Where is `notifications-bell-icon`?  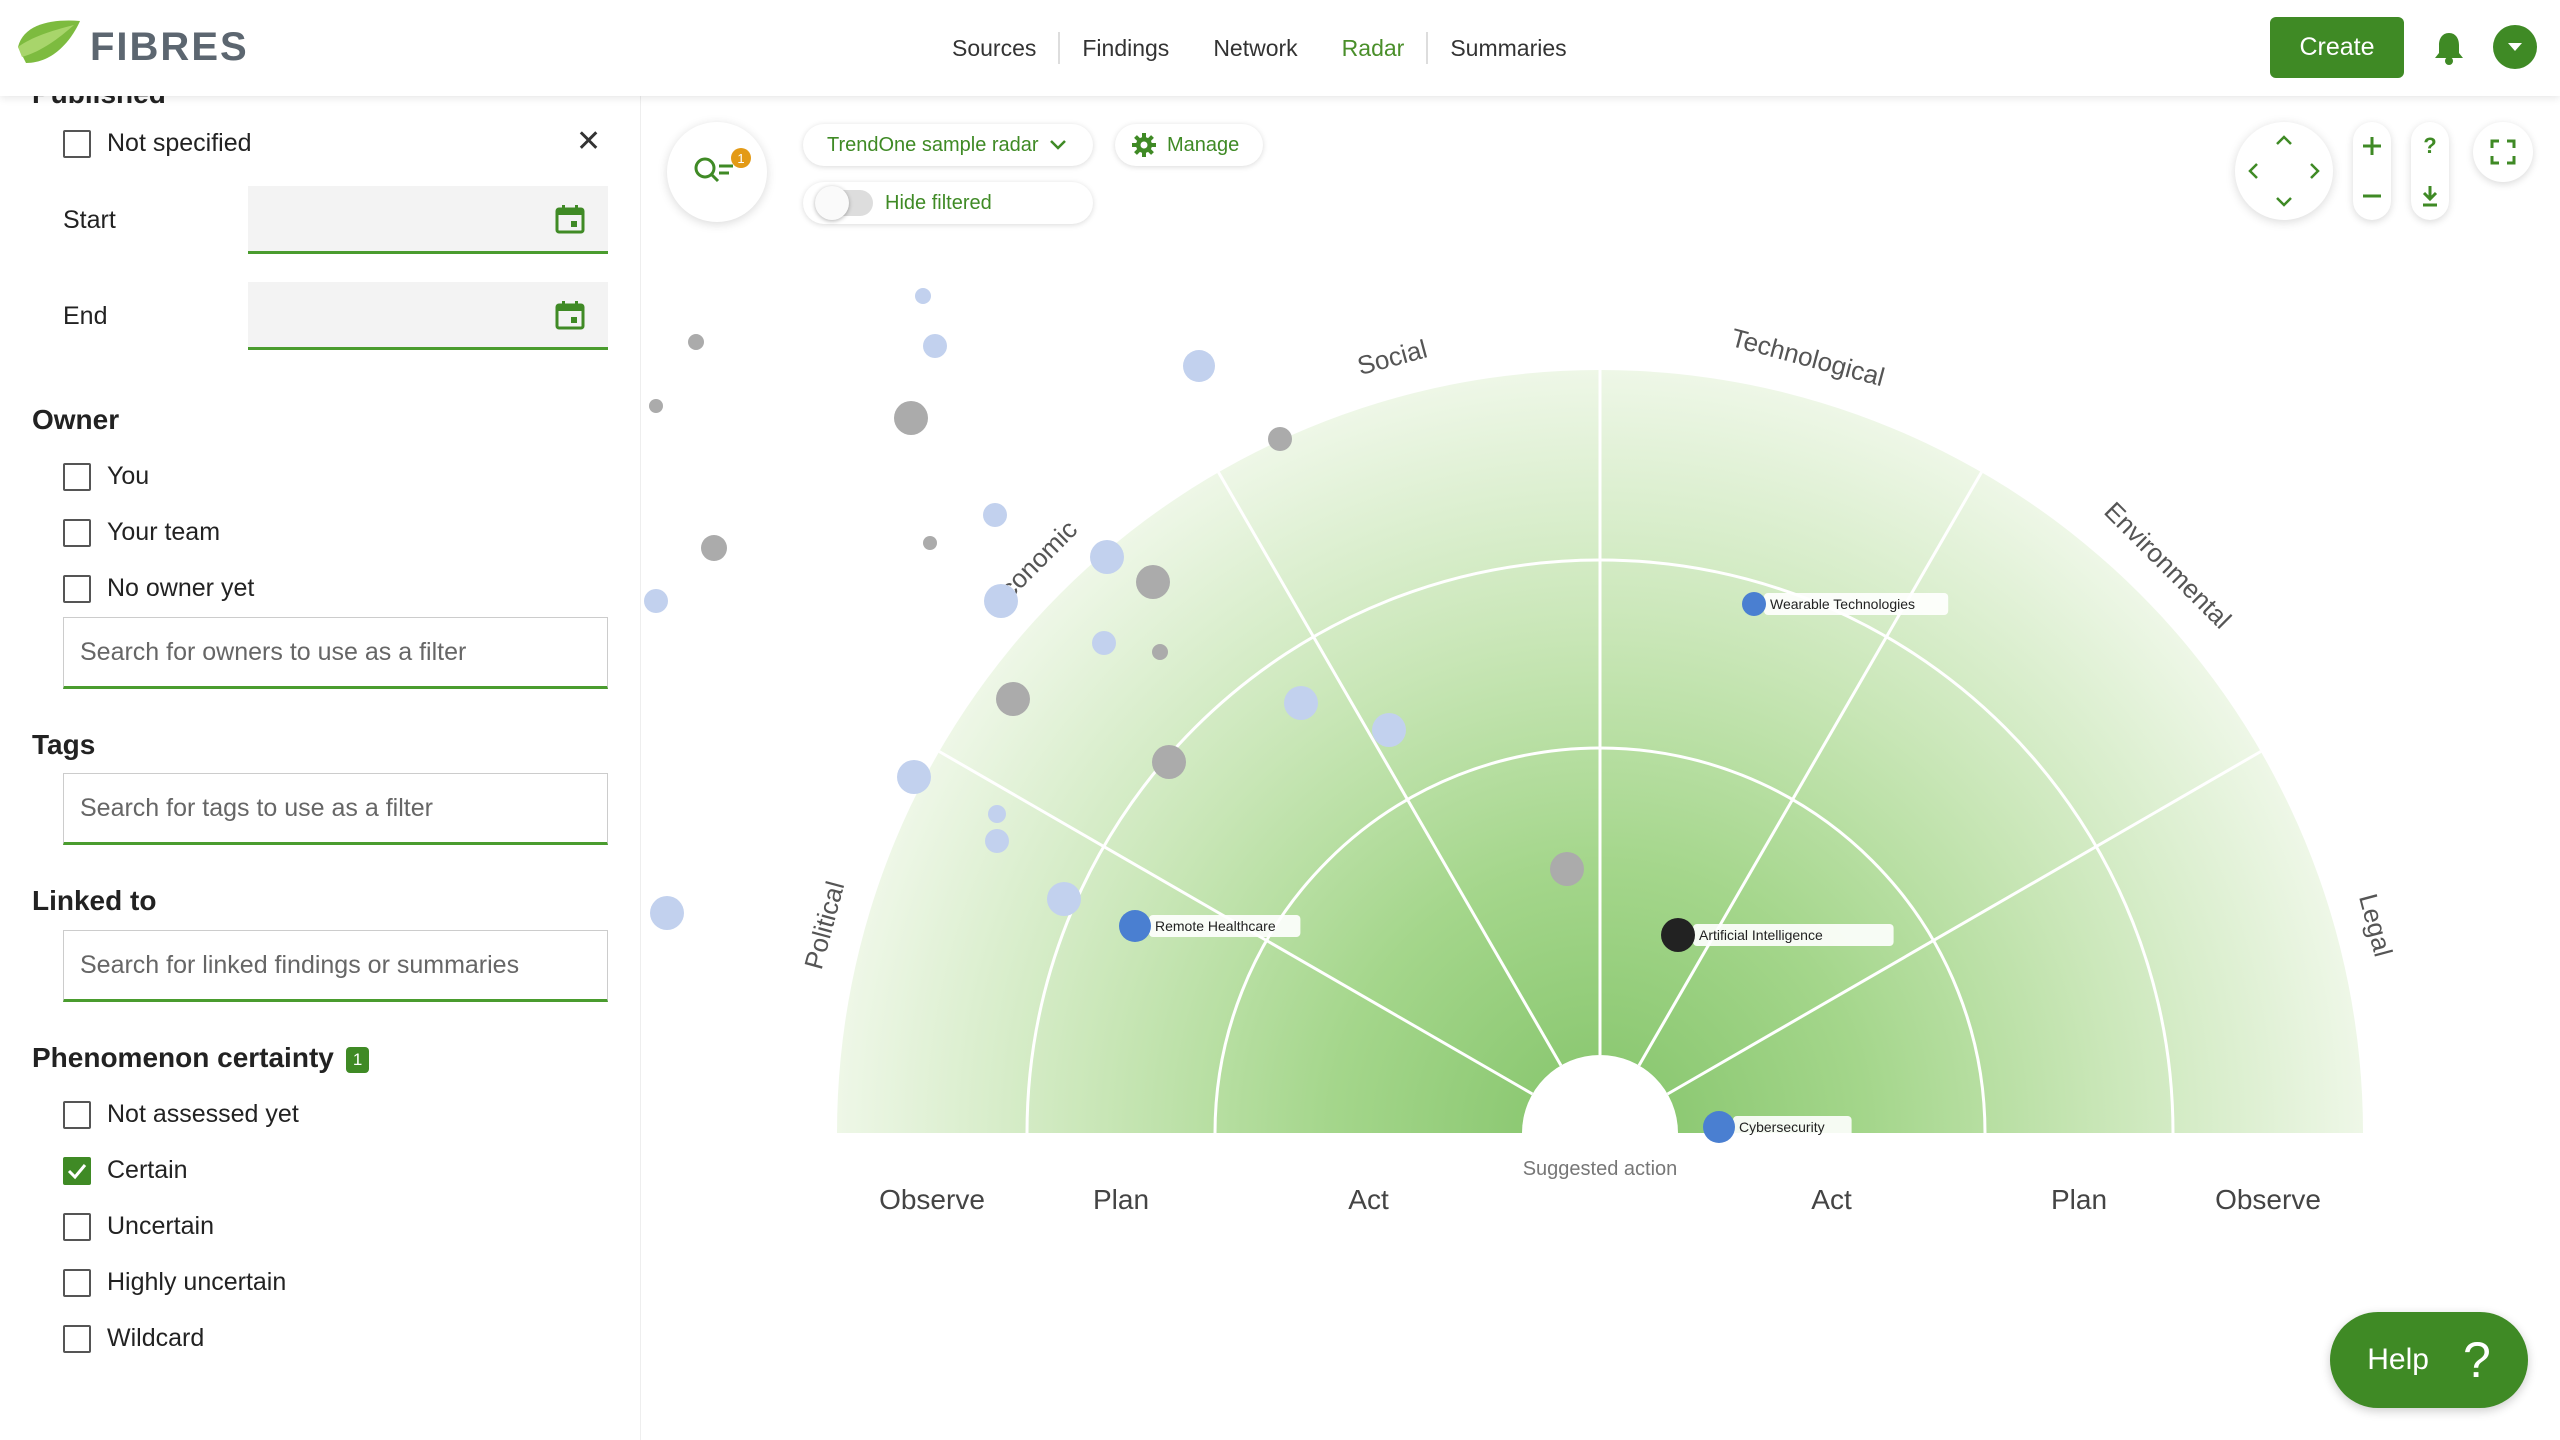 notifications-bell-icon is located at coordinates (2449, 48).